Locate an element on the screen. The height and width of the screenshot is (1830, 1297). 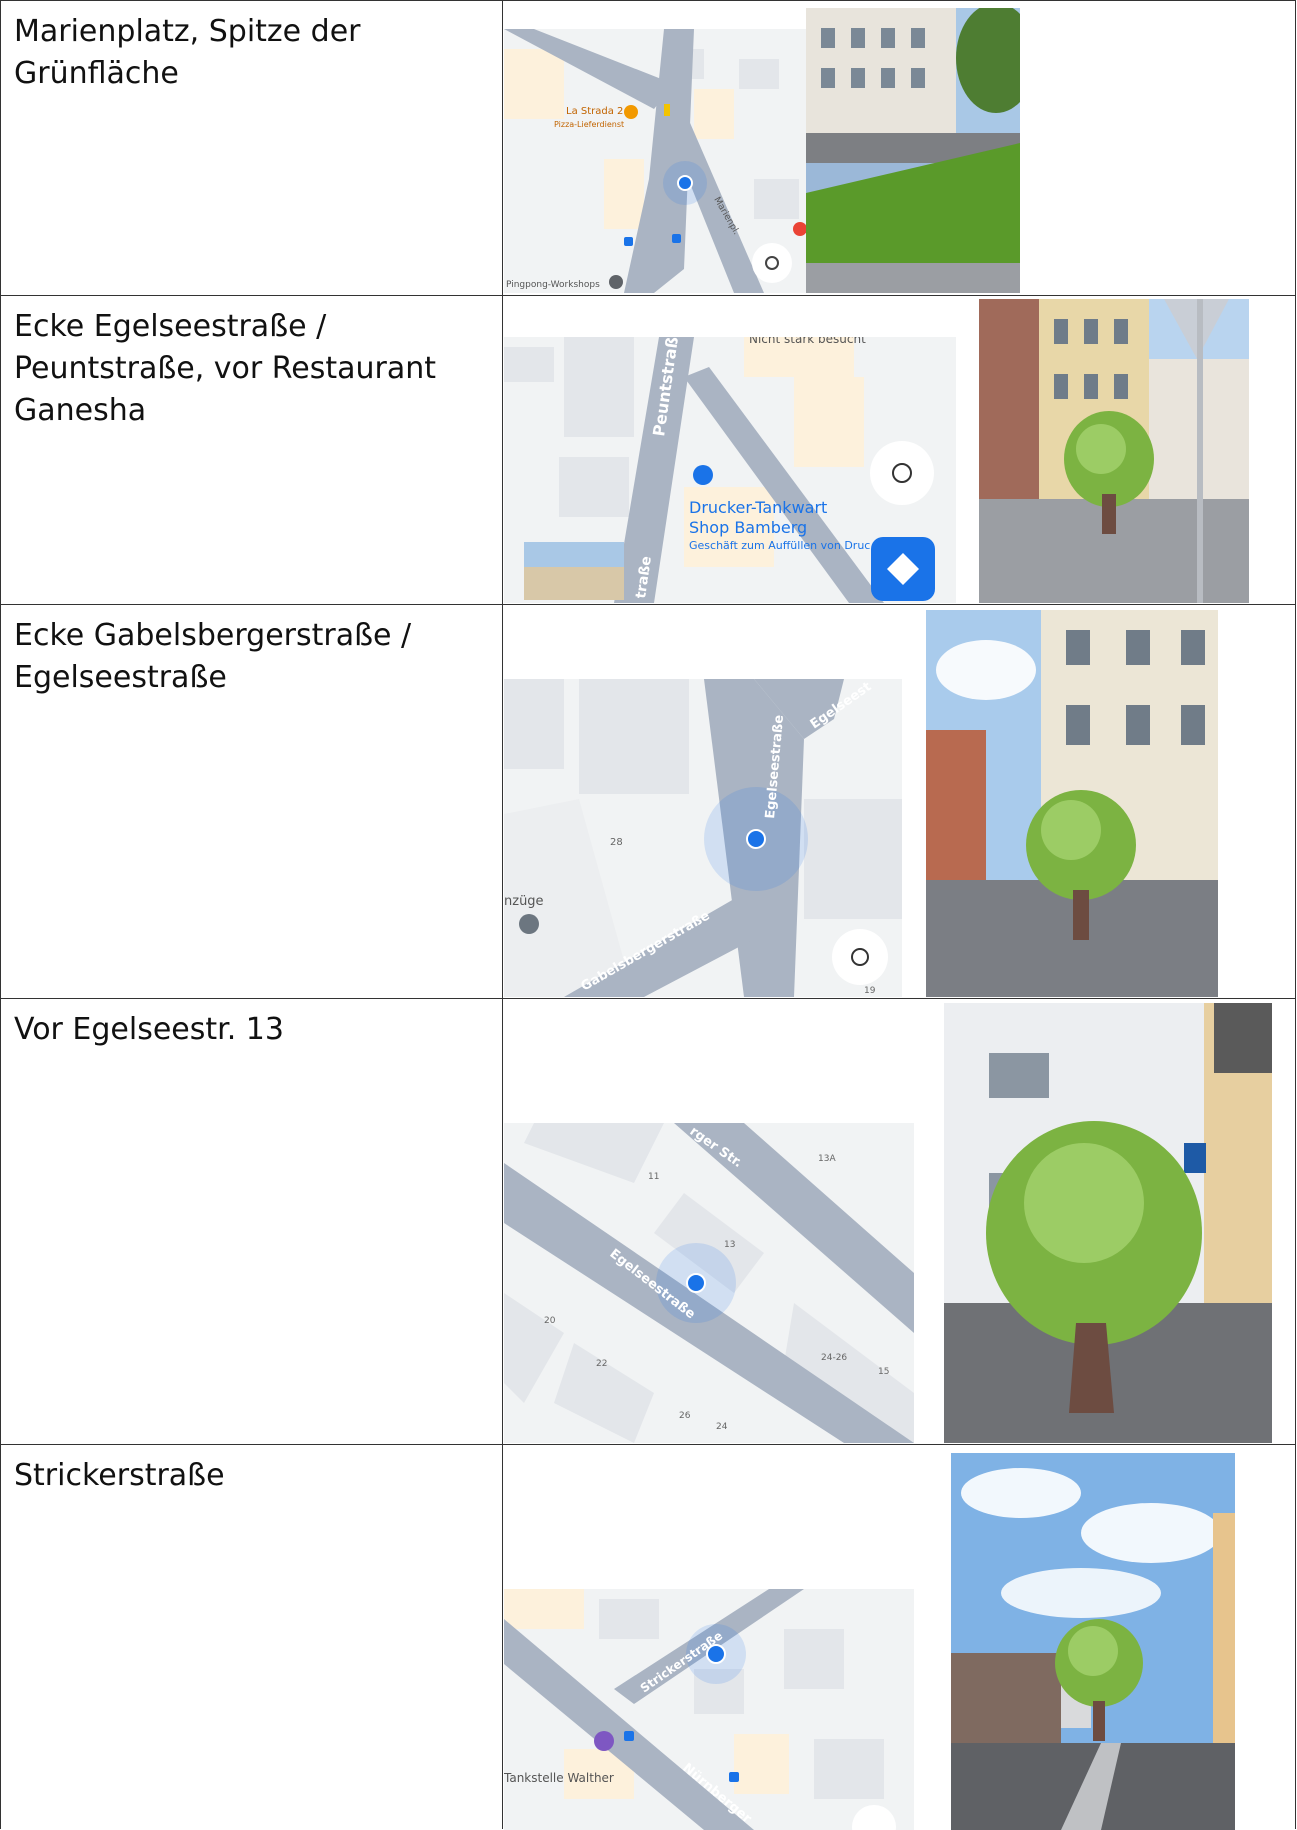
gas-station-pin-icon is located at coordinates (604, 1741).